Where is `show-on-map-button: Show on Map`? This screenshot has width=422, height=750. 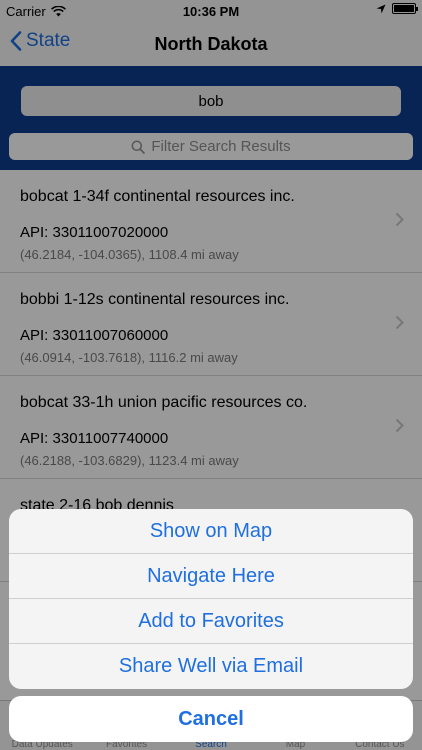
show-on-map-button: Show on Map is located at coordinates (211, 531).